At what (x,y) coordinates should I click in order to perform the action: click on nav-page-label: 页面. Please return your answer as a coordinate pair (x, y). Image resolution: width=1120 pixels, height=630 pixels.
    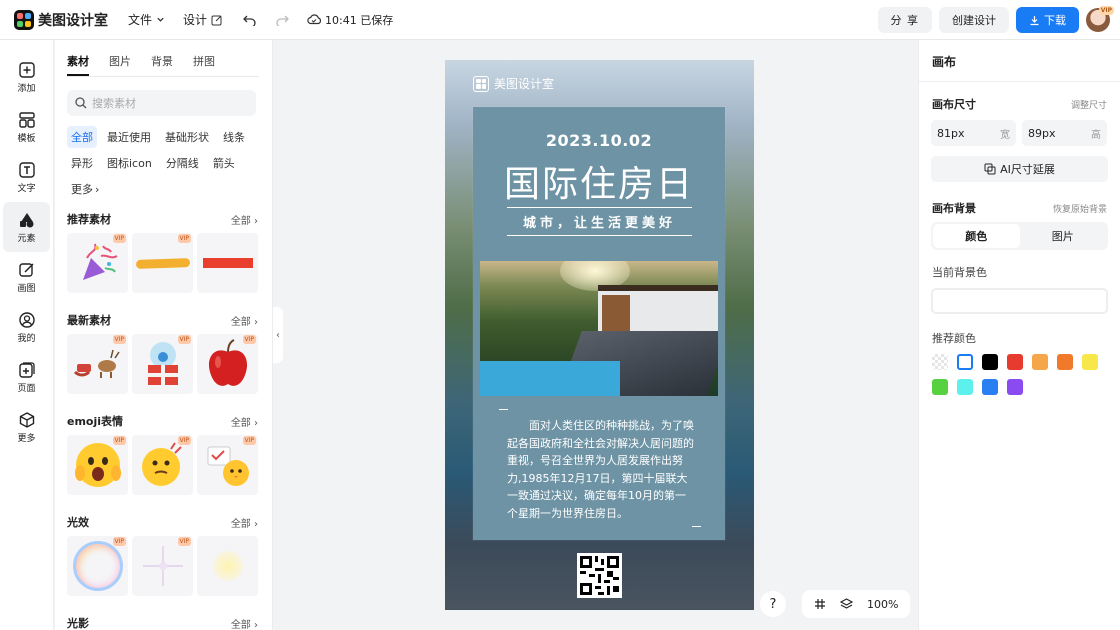
    Looking at the image, I should click on (26, 388).